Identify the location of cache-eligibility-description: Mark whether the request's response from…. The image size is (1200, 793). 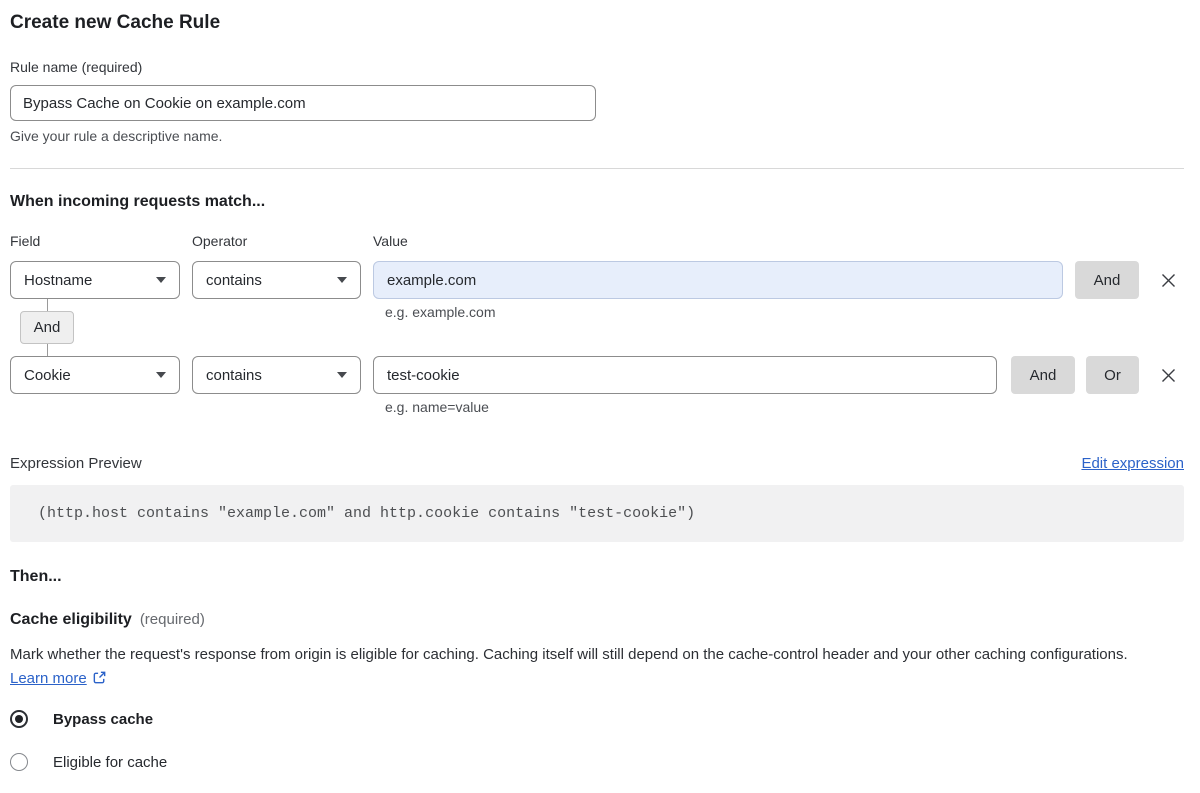
(590, 667).